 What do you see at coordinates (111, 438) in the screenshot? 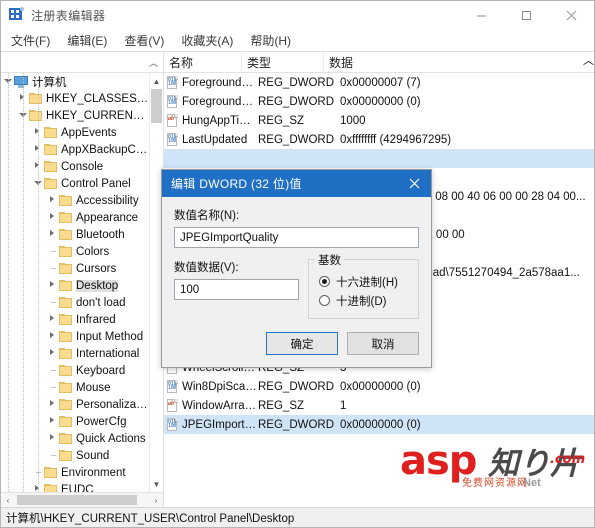
I see `tree-item-label: Quick Actions` at bounding box center [111, 438].